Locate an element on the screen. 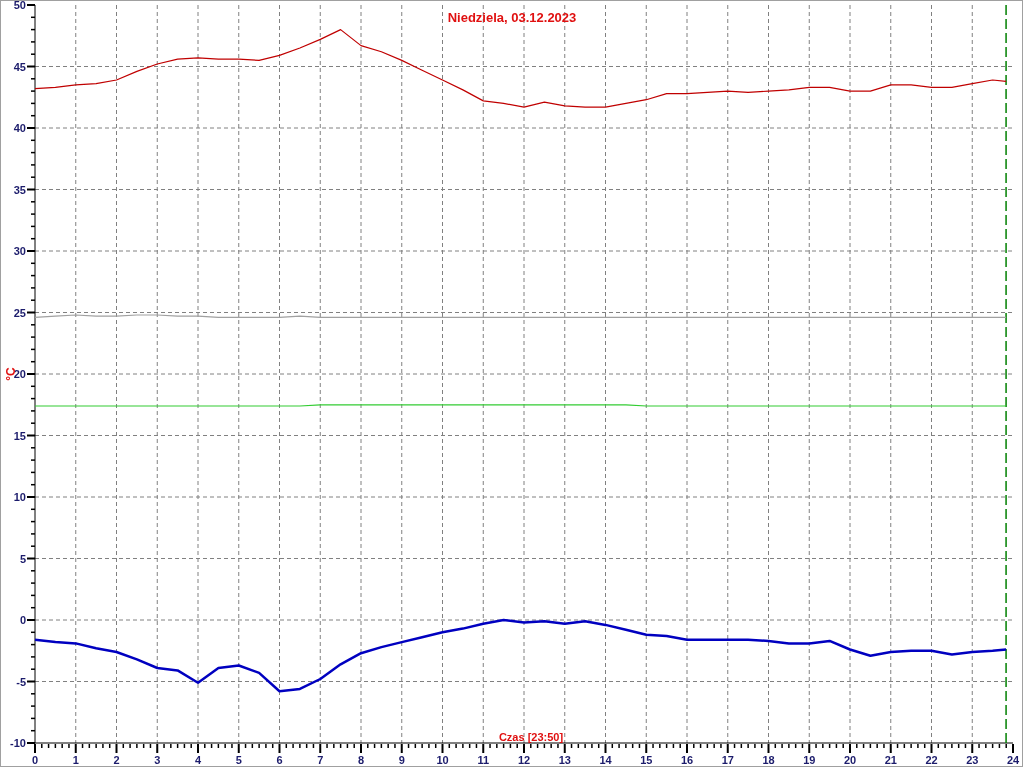  tick-label: 8 is located at coordinates (361, 760).